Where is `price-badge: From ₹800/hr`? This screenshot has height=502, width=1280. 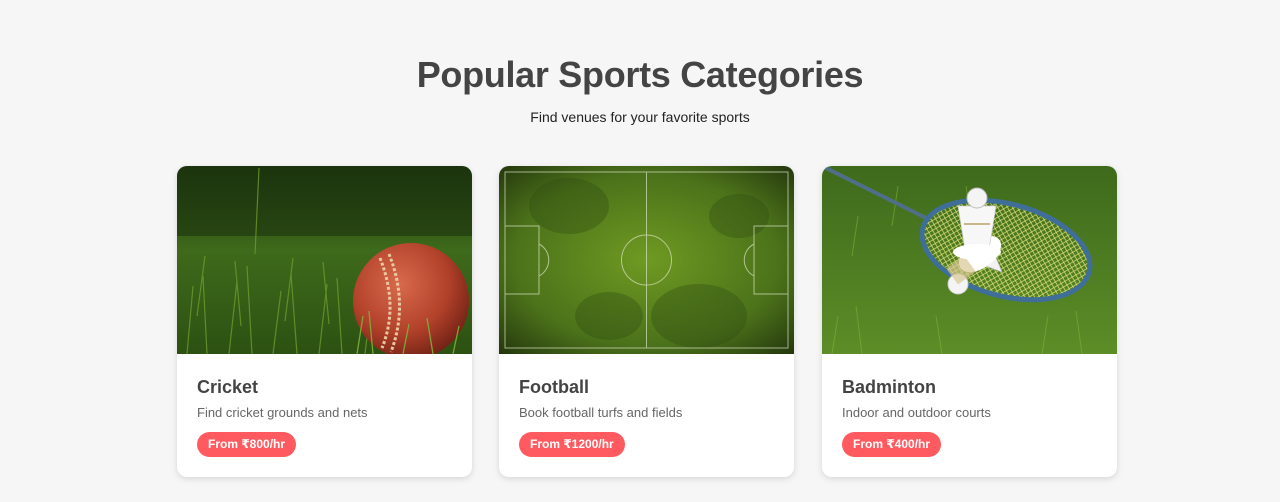
price-badge: From ₹800/hr is located at coordinates (247, 444).